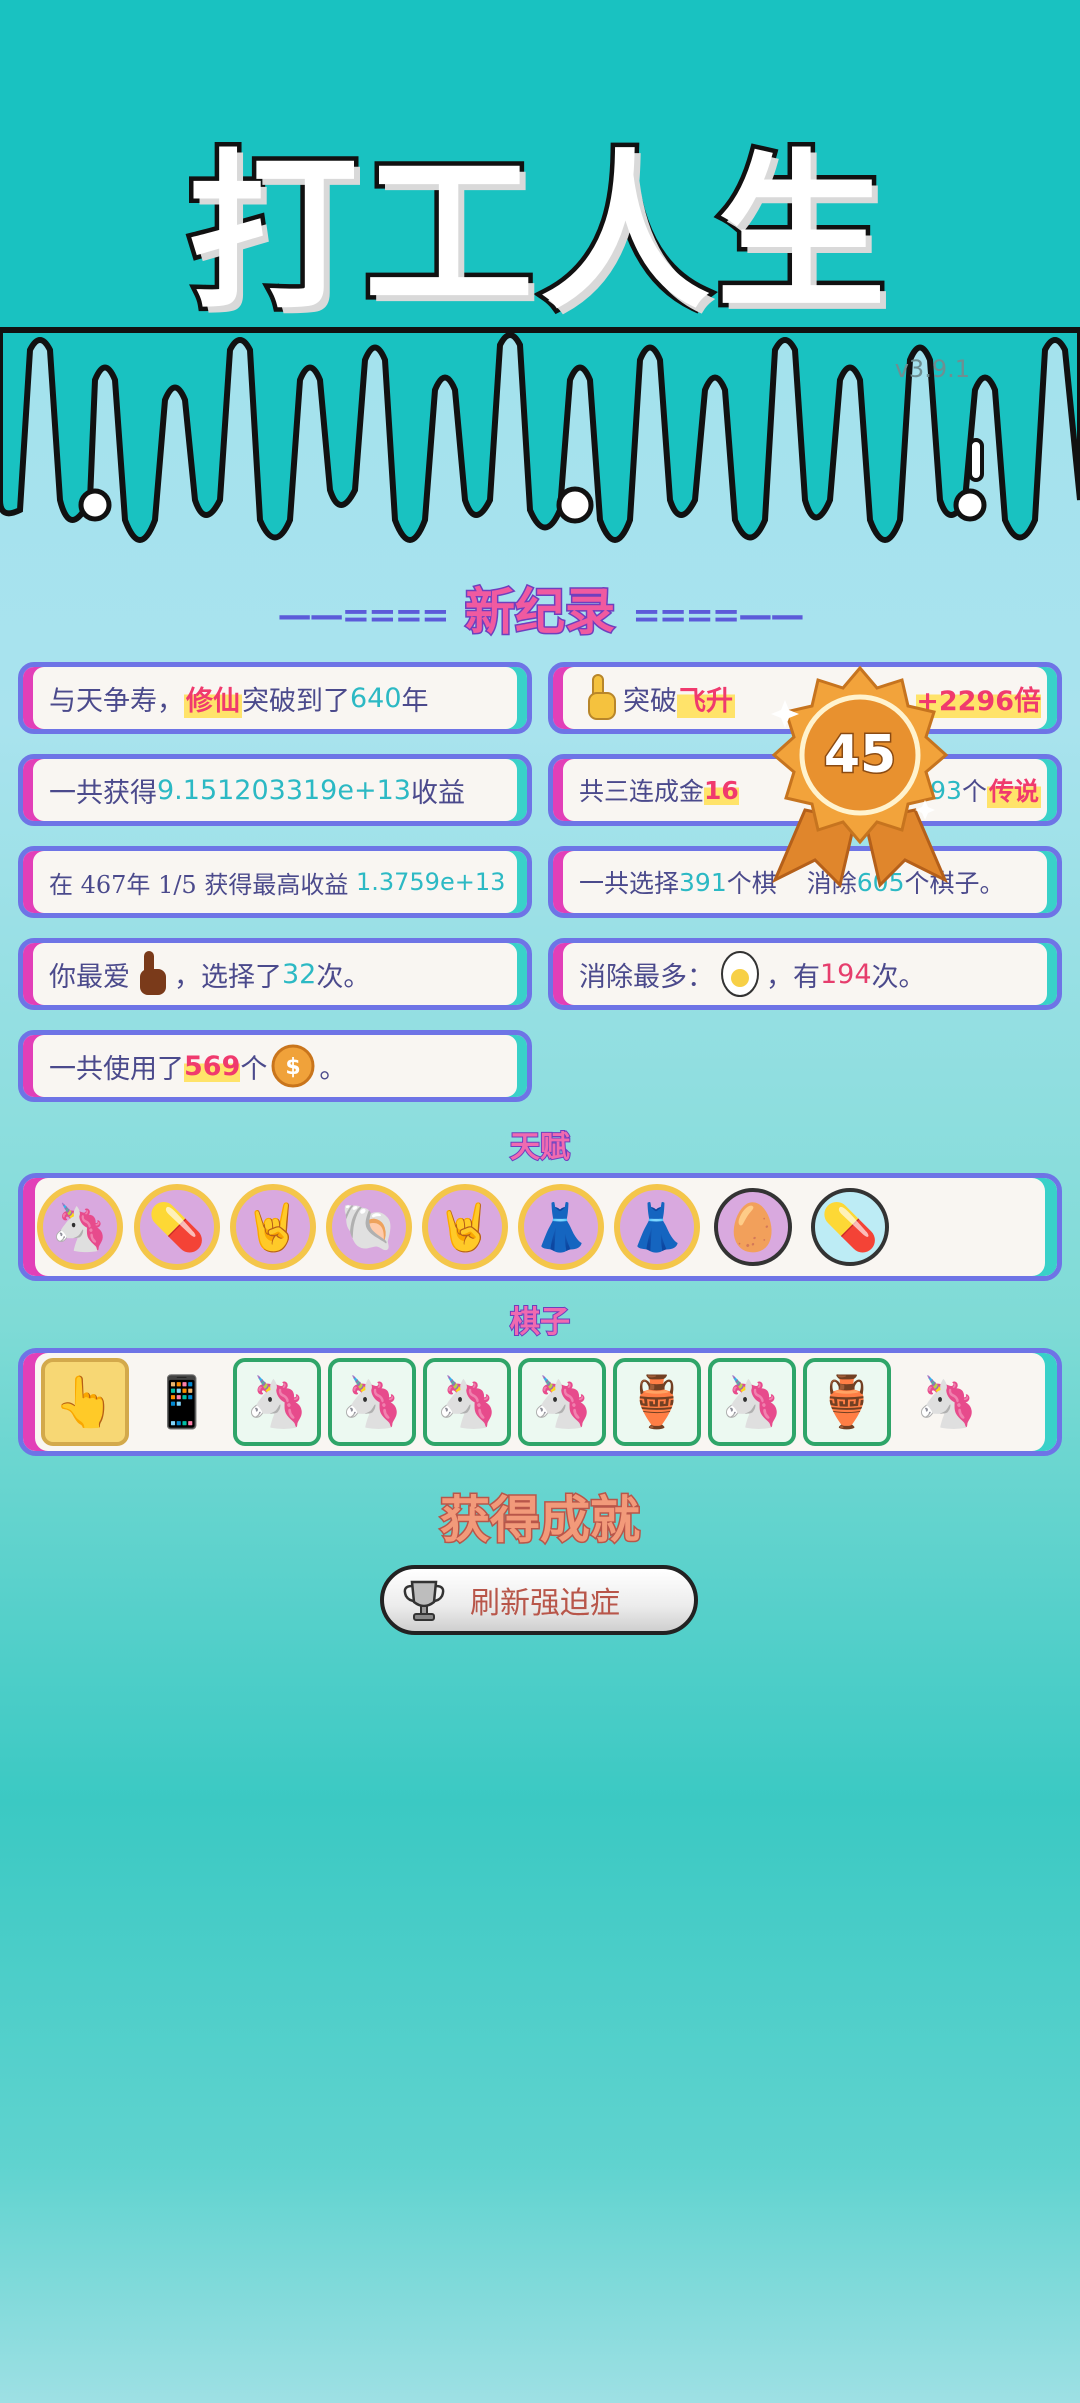 Image resolution: width=1080 pixels, height=2403 pixels. I want to click on record-card-max-income: 在 467年 1/5 获得最高收益 1.3759e+13, so click(275, 882).